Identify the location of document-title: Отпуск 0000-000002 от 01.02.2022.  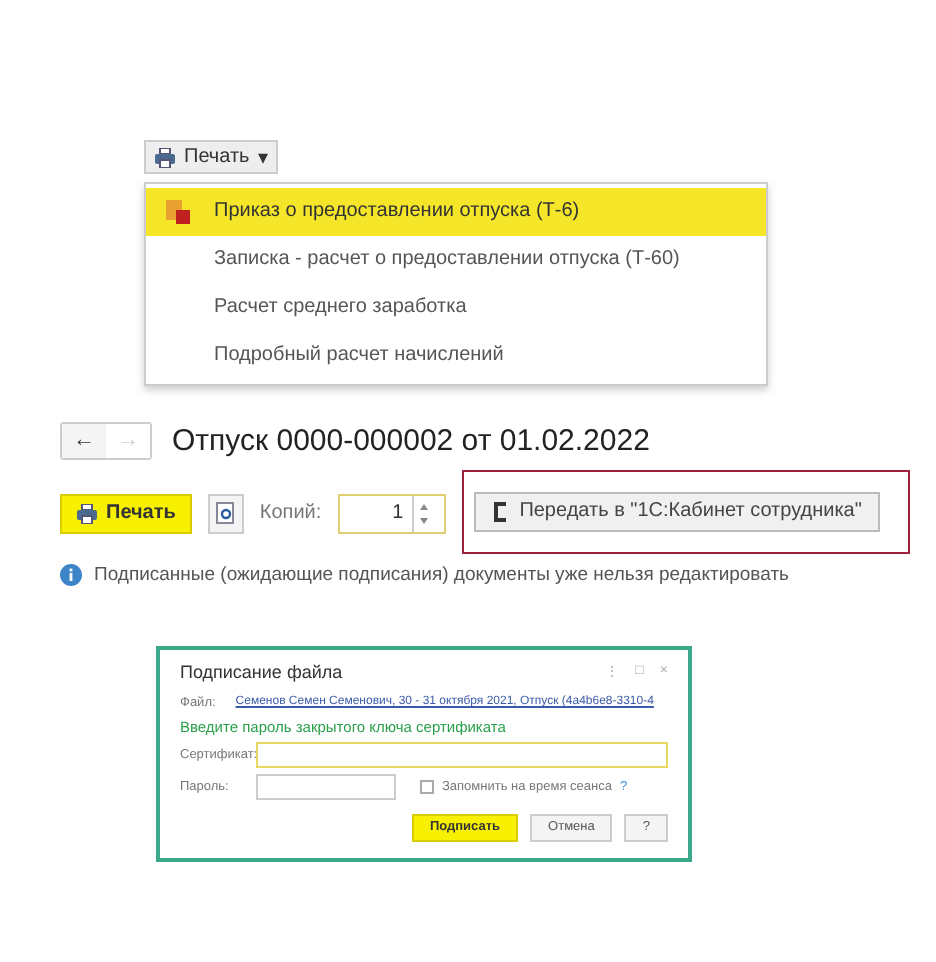
(411, 440).